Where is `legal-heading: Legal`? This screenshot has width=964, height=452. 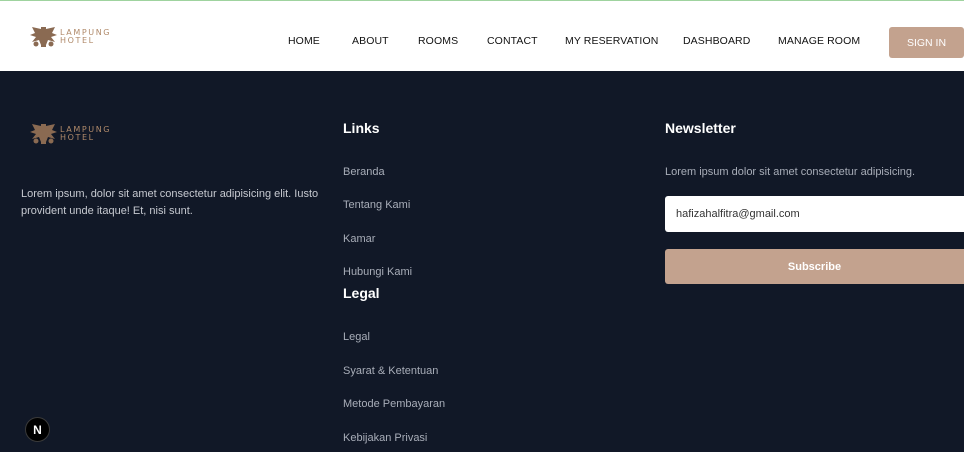
legal-heading: Legal is located at coordinates (361, 293).